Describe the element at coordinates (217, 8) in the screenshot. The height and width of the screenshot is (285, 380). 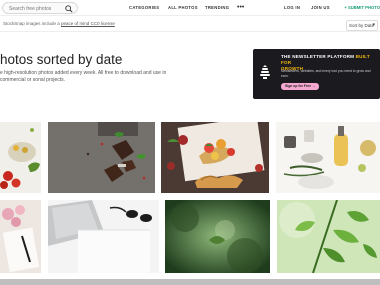
I see `nav-trending: TRENDING` at that location.